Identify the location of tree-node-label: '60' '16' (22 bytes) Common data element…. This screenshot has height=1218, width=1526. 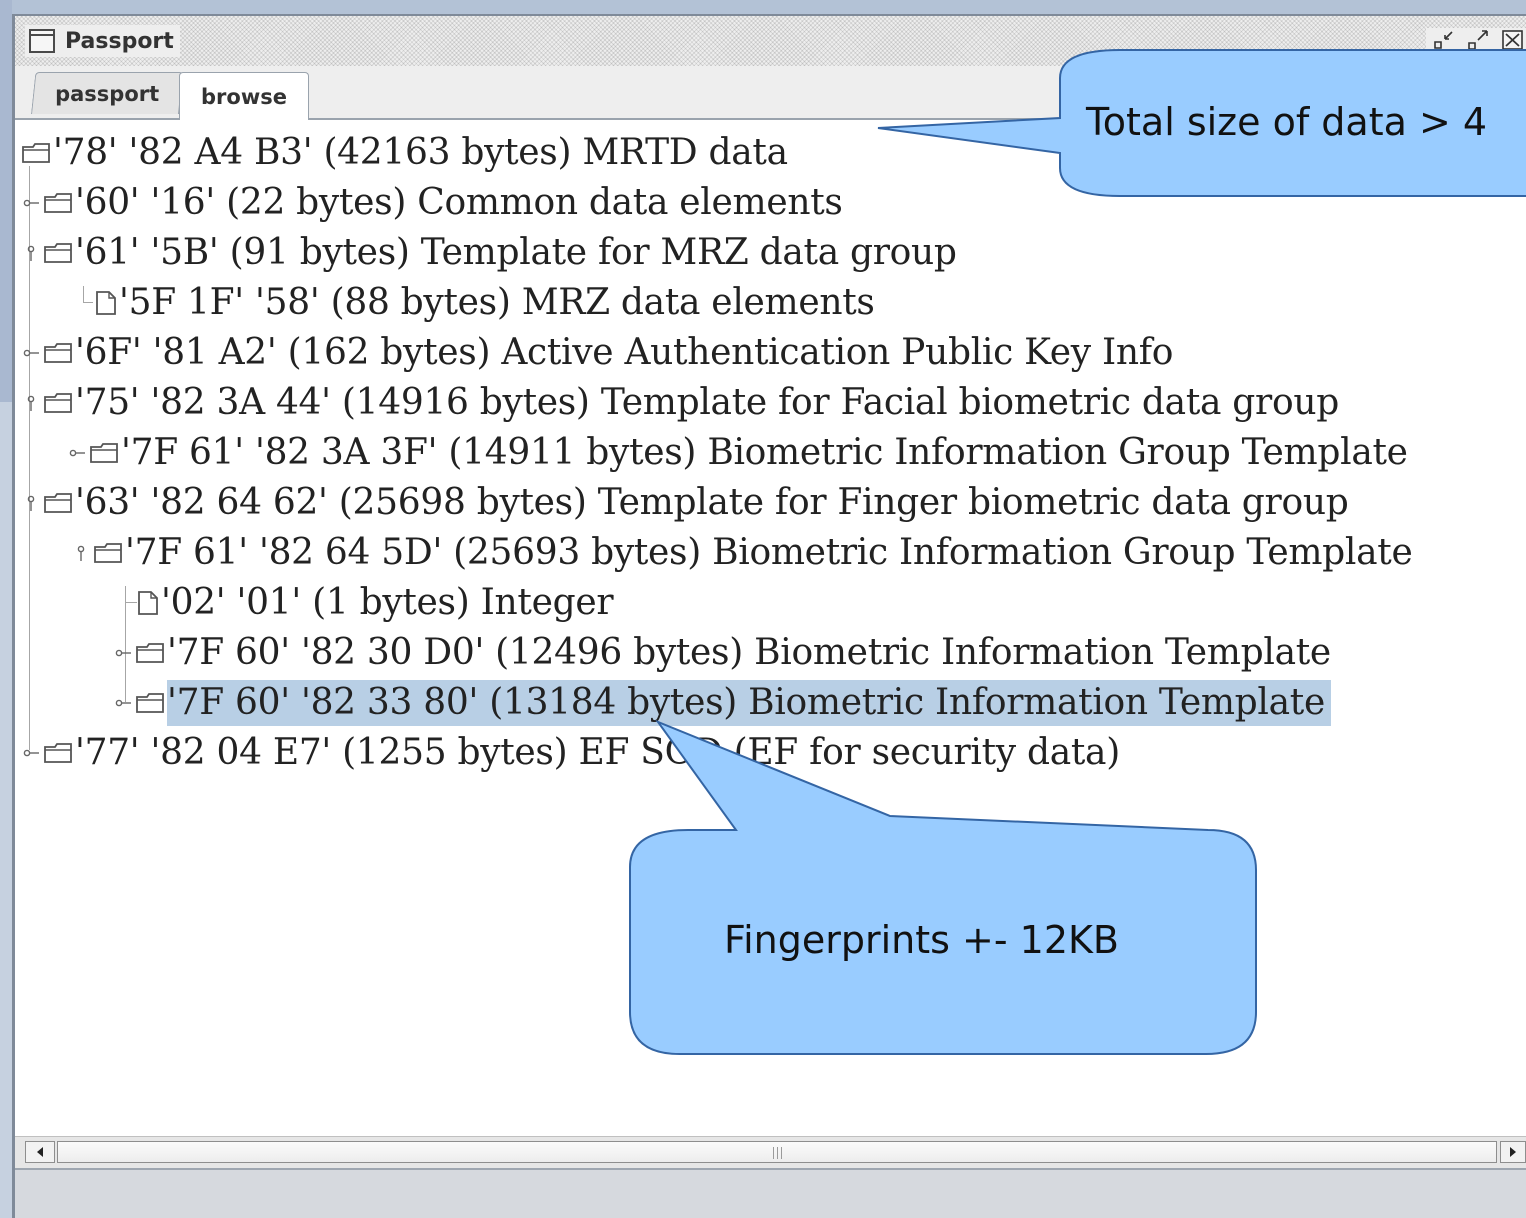
(459, 202).